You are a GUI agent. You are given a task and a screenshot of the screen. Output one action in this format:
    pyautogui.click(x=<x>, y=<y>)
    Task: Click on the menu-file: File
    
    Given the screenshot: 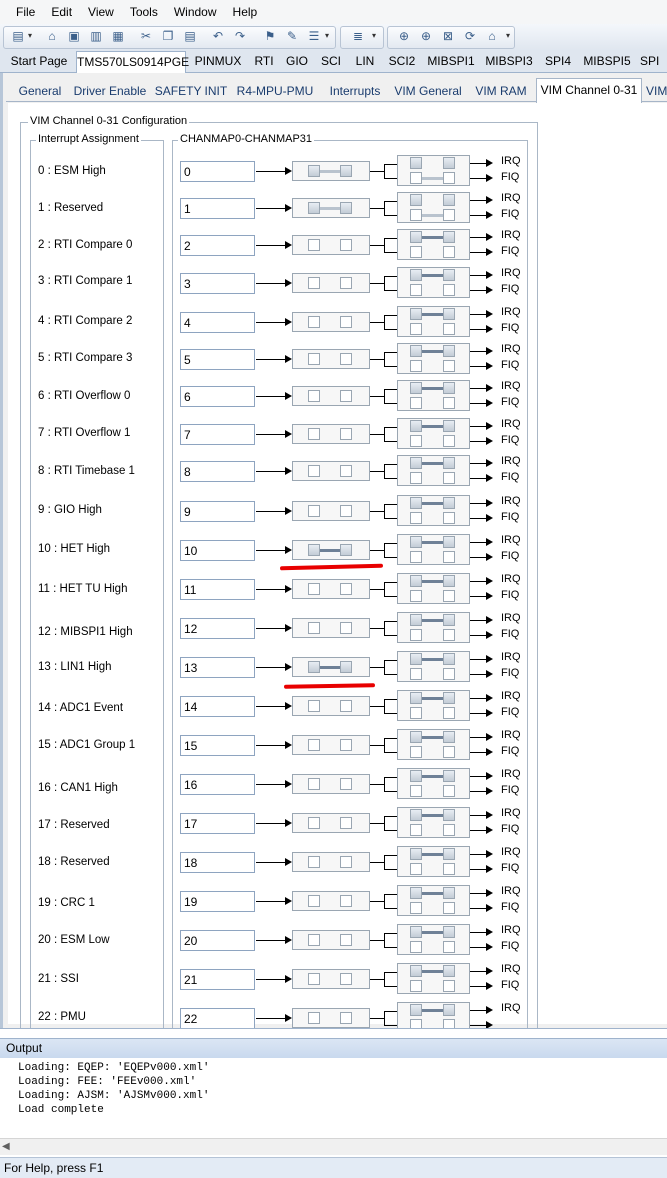 What is the action you would take?
    pyautogui.click(x=25, y=12)
    